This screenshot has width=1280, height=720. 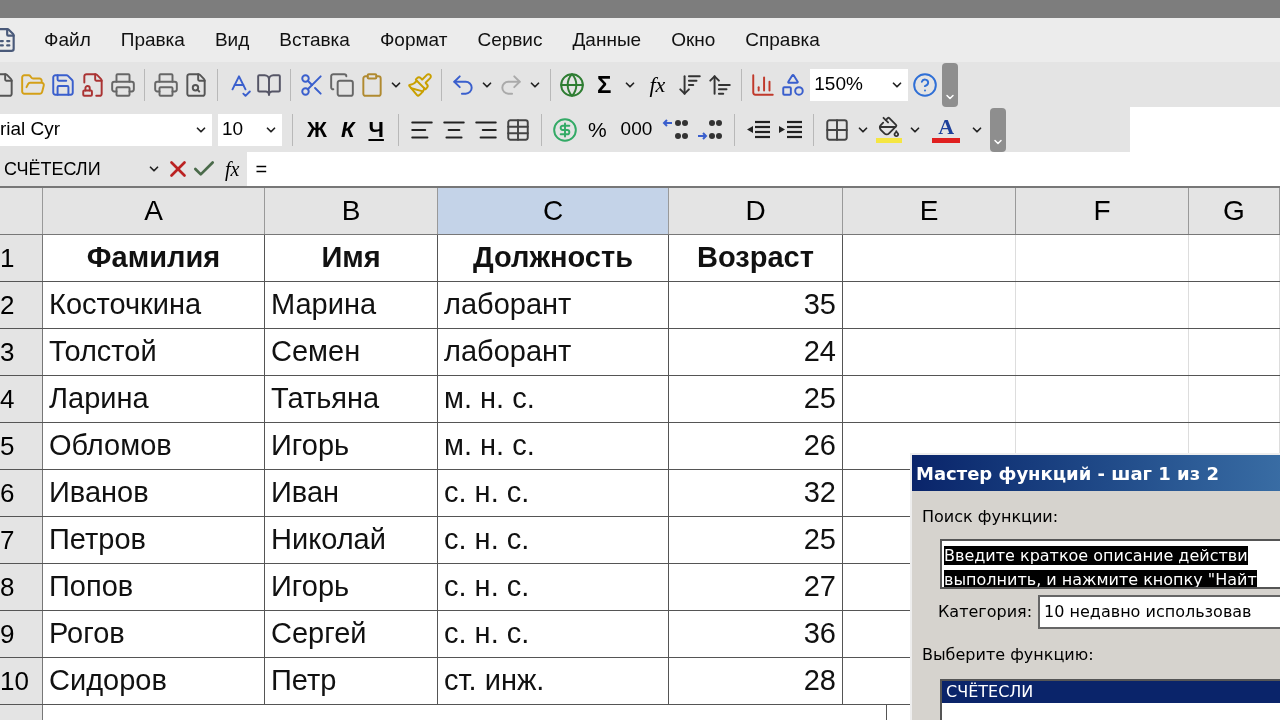 I want to click on table-cell: Иванов, so click(x=154, y=493).